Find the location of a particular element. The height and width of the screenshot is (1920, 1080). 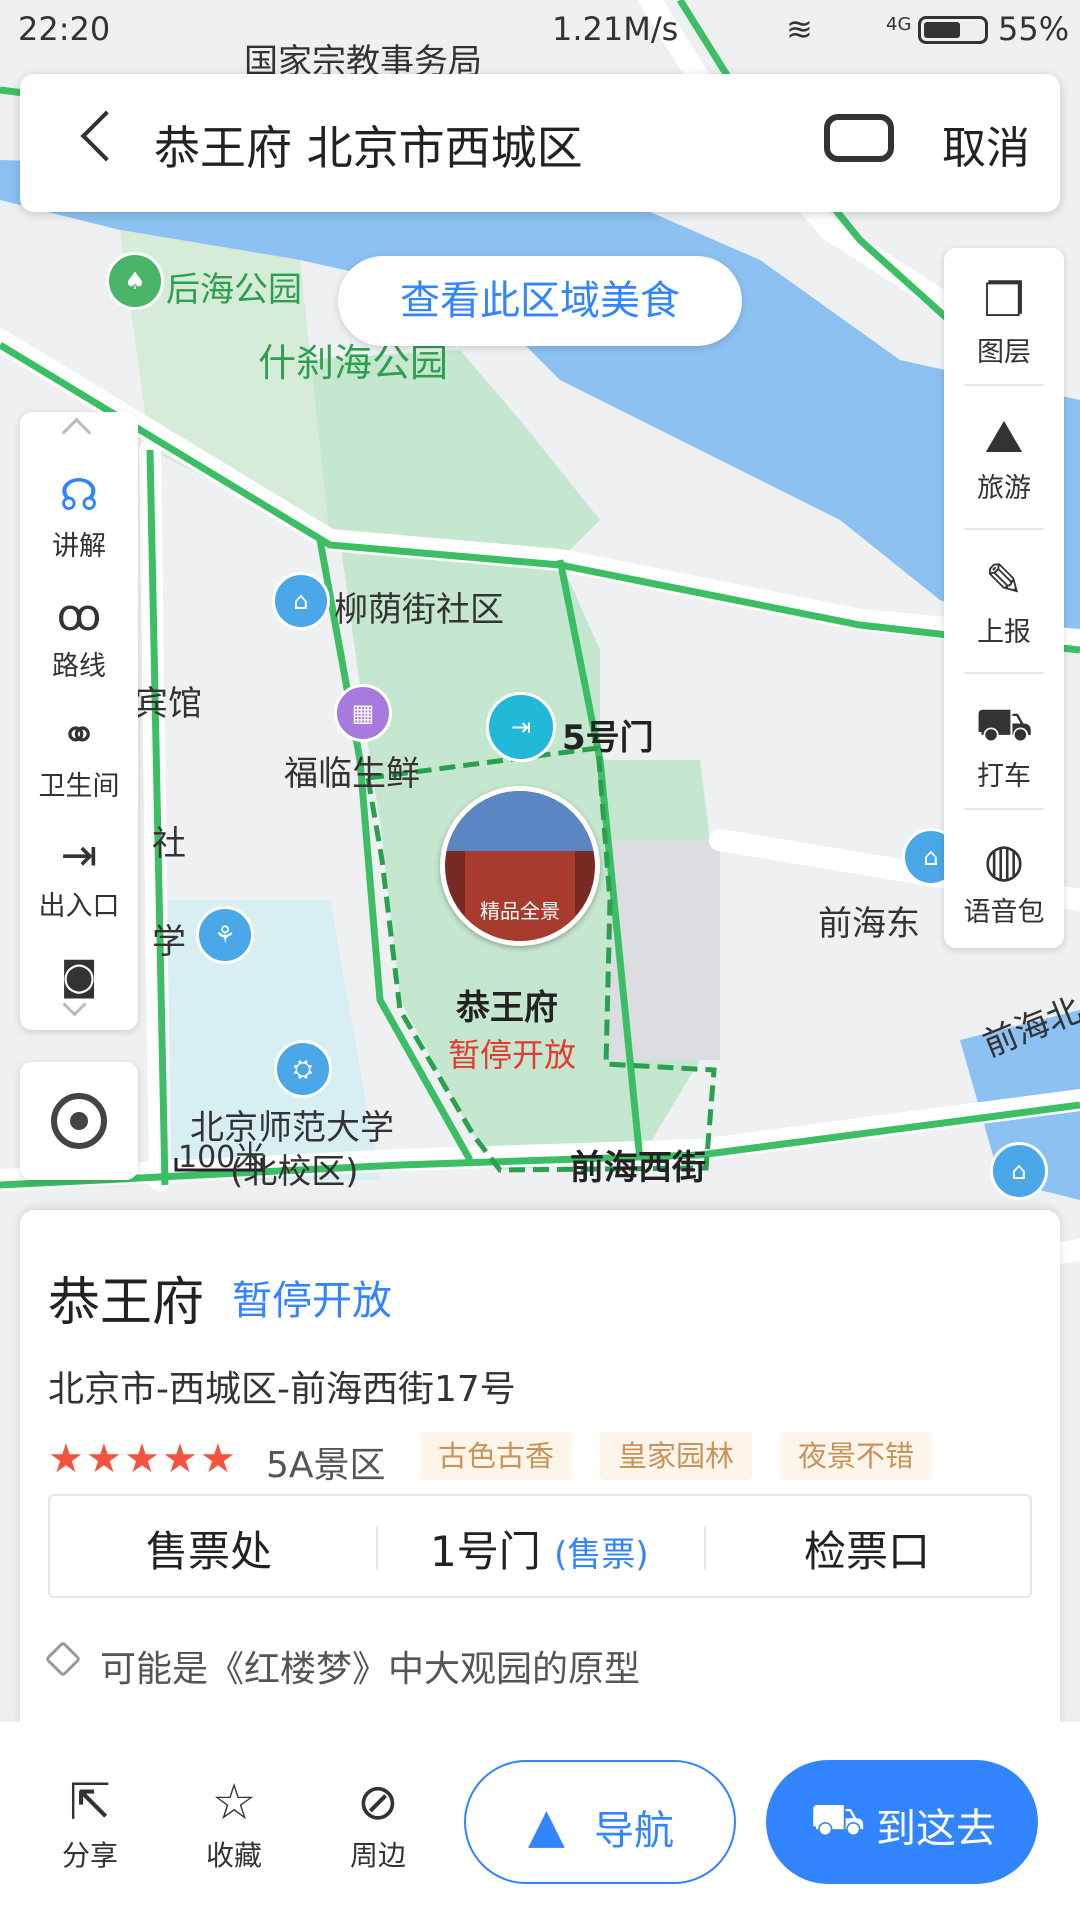

car-icon: ⛟ is located at coordinates (838, 1819).